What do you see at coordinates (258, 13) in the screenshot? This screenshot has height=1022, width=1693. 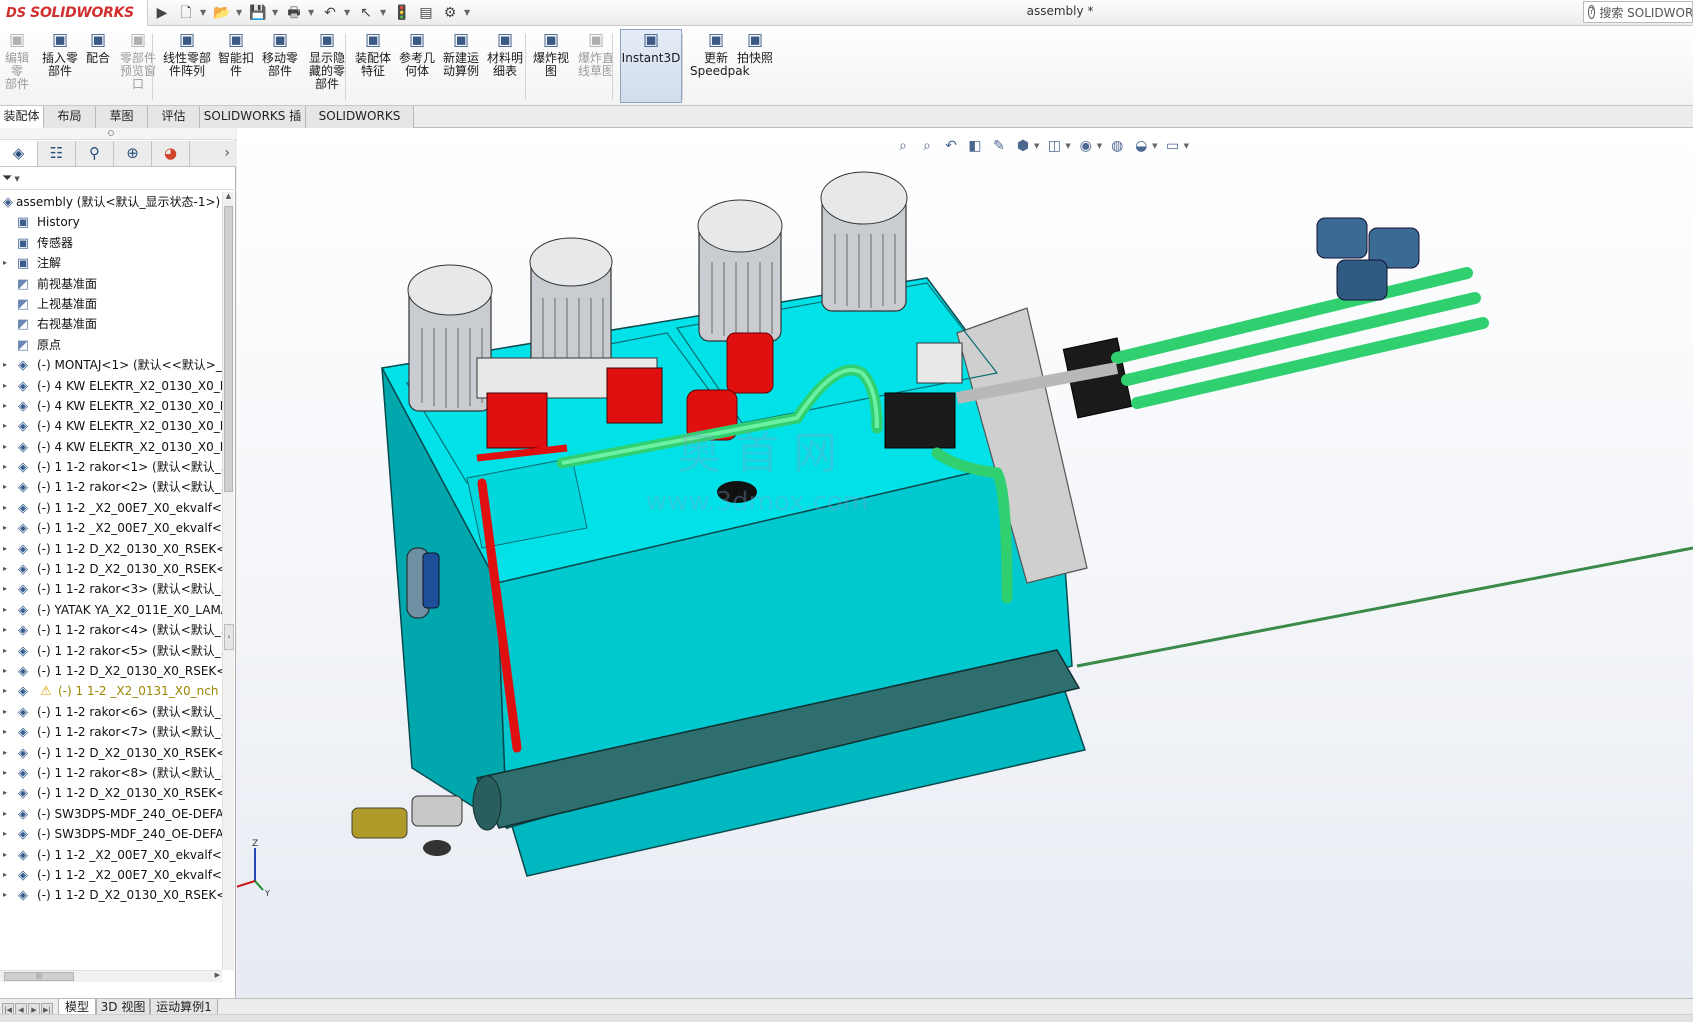 I see `save-icon: 💾` at bounding box center [258, 13].